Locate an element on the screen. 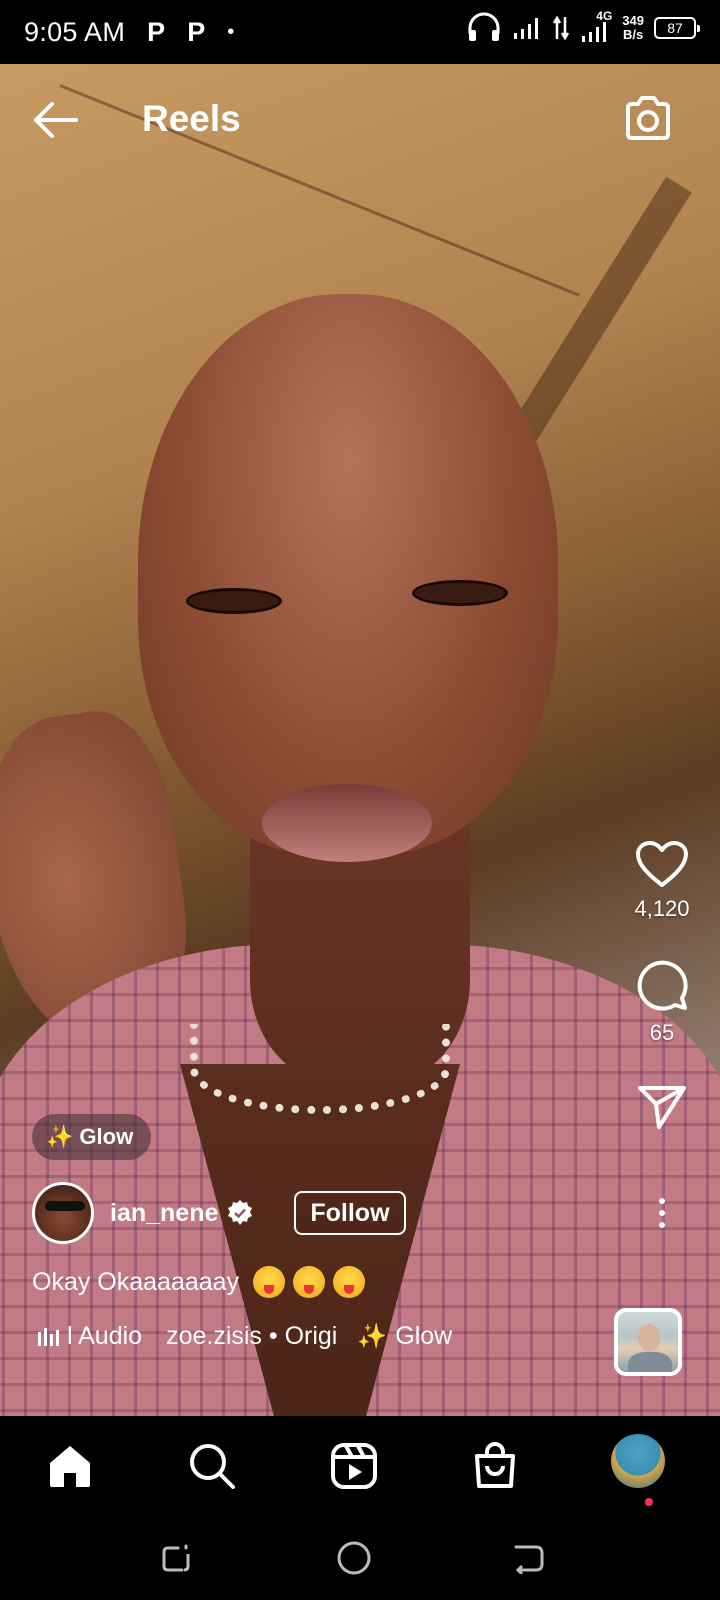 The width and height of the screenshot is (720, 1600). action-column: 4,120 65 is located at coordinates (662, 1037).